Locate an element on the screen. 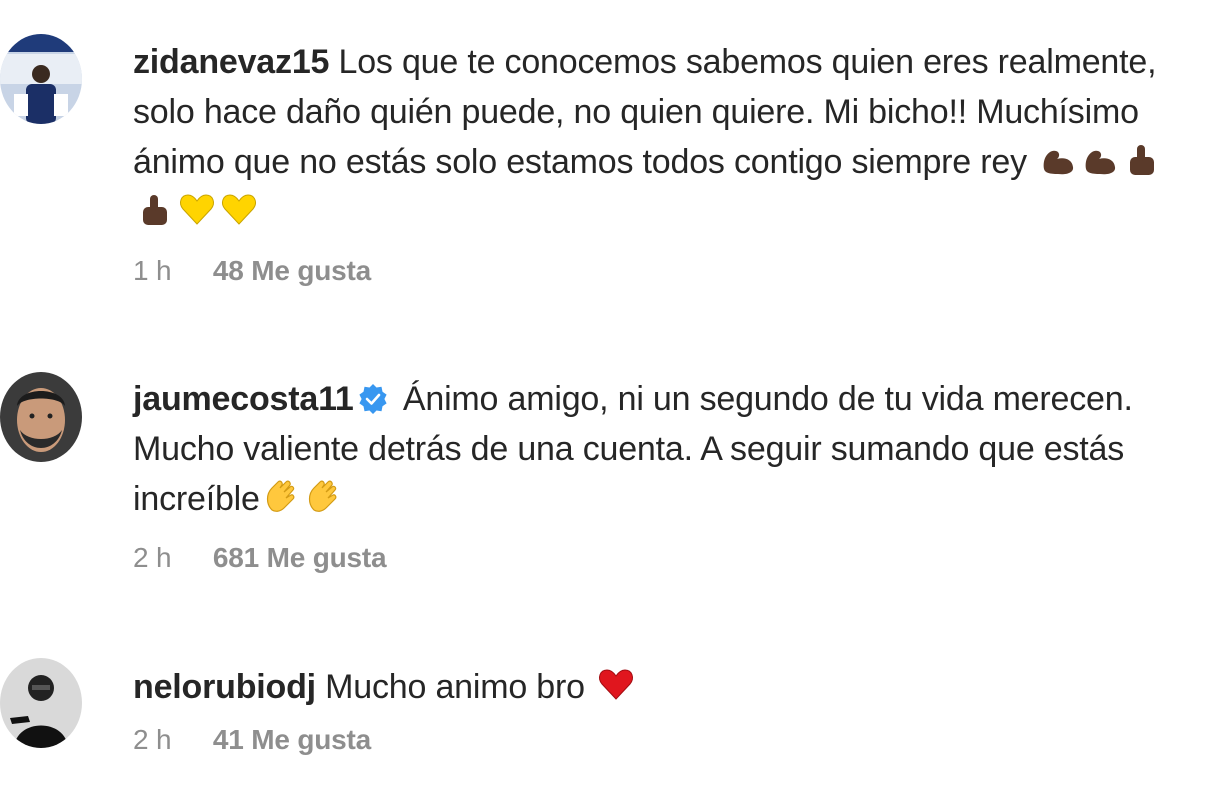 The height and width of the screenshot is (804, 1224). comment-meta: 2 h 41 Me gusta is located at coordinates (663, 740).